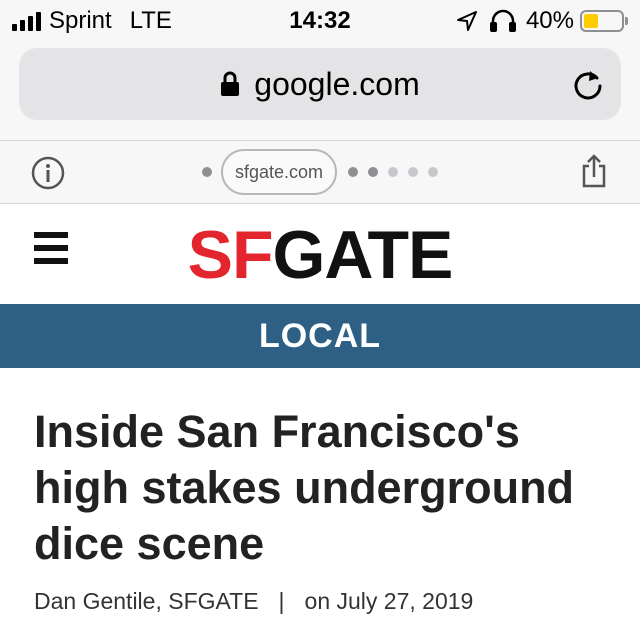 This screenshot has height=623, width=640. Describe the element at coordinates (502, 20) in the screenshot. I see `headphones-icon` at that location.